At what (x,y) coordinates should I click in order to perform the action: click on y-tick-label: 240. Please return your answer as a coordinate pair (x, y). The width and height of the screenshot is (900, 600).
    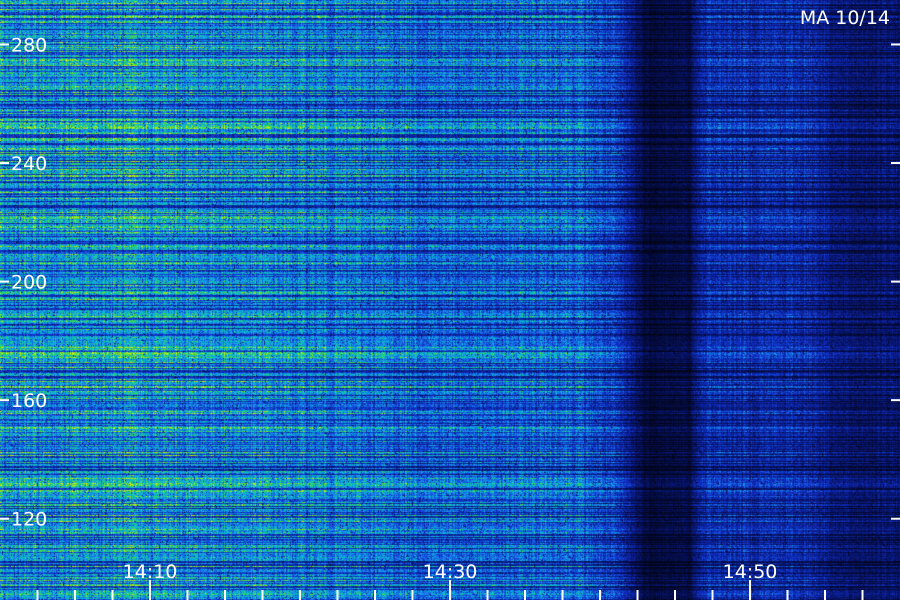
    Looking at the image, I should click on (29, 164).